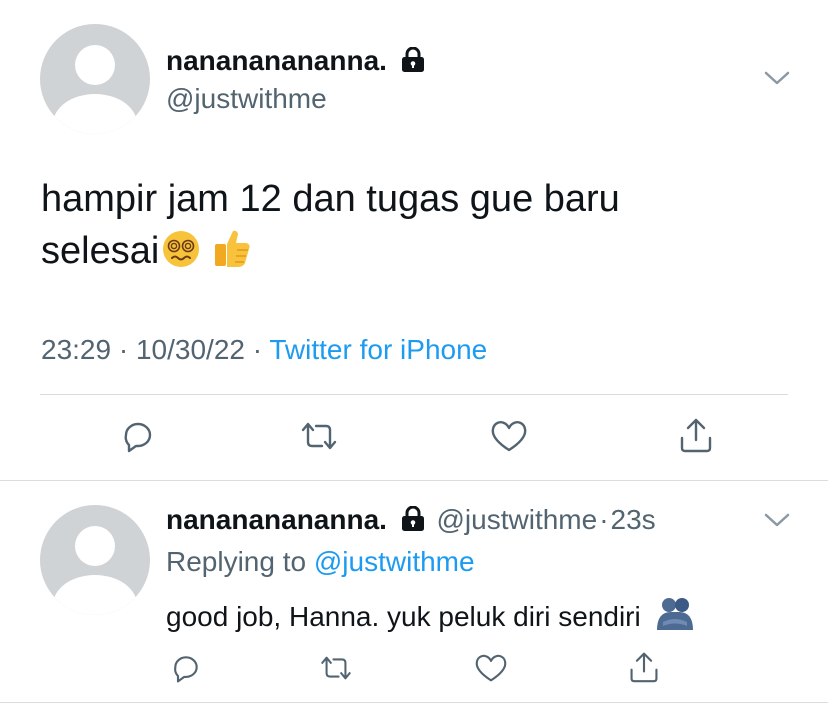 Image resolution: width=828 pixels, height=704 pixels. Describe the element at coordinates (190, 349) in the screenshot. I see `tweet-date: 10/30/22` at that location.